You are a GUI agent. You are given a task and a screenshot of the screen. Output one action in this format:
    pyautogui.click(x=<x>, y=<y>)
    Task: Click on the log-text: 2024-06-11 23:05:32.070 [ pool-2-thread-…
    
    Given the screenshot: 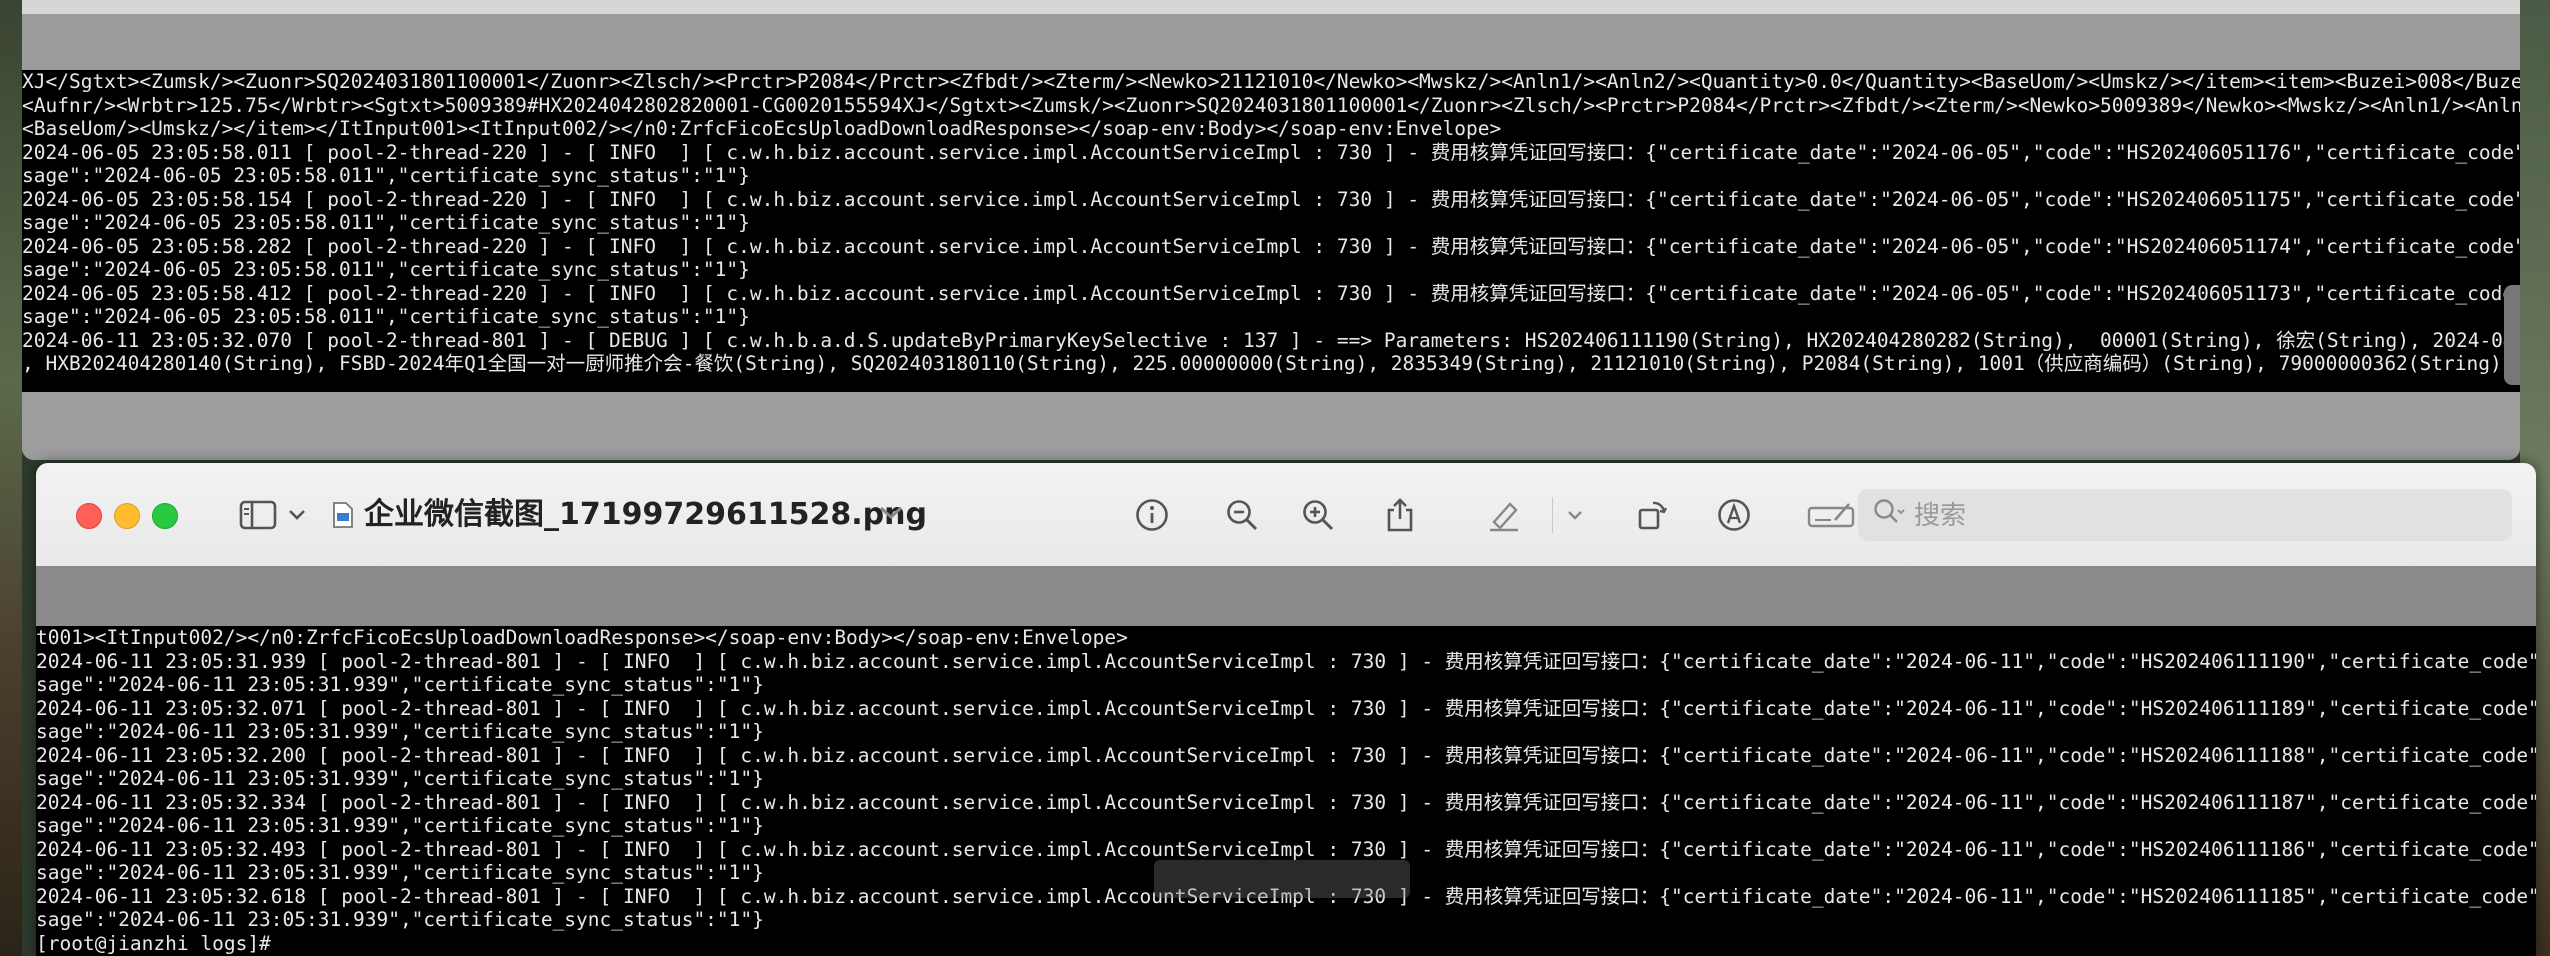 What is the action you would take?
    pyautogui.click(x=1271, y=340)
    